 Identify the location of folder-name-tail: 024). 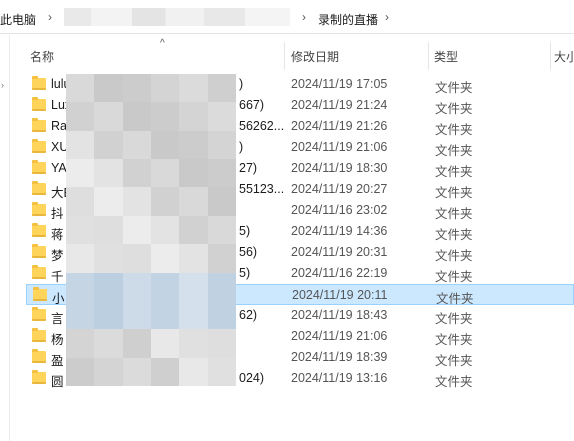
(252, 378).